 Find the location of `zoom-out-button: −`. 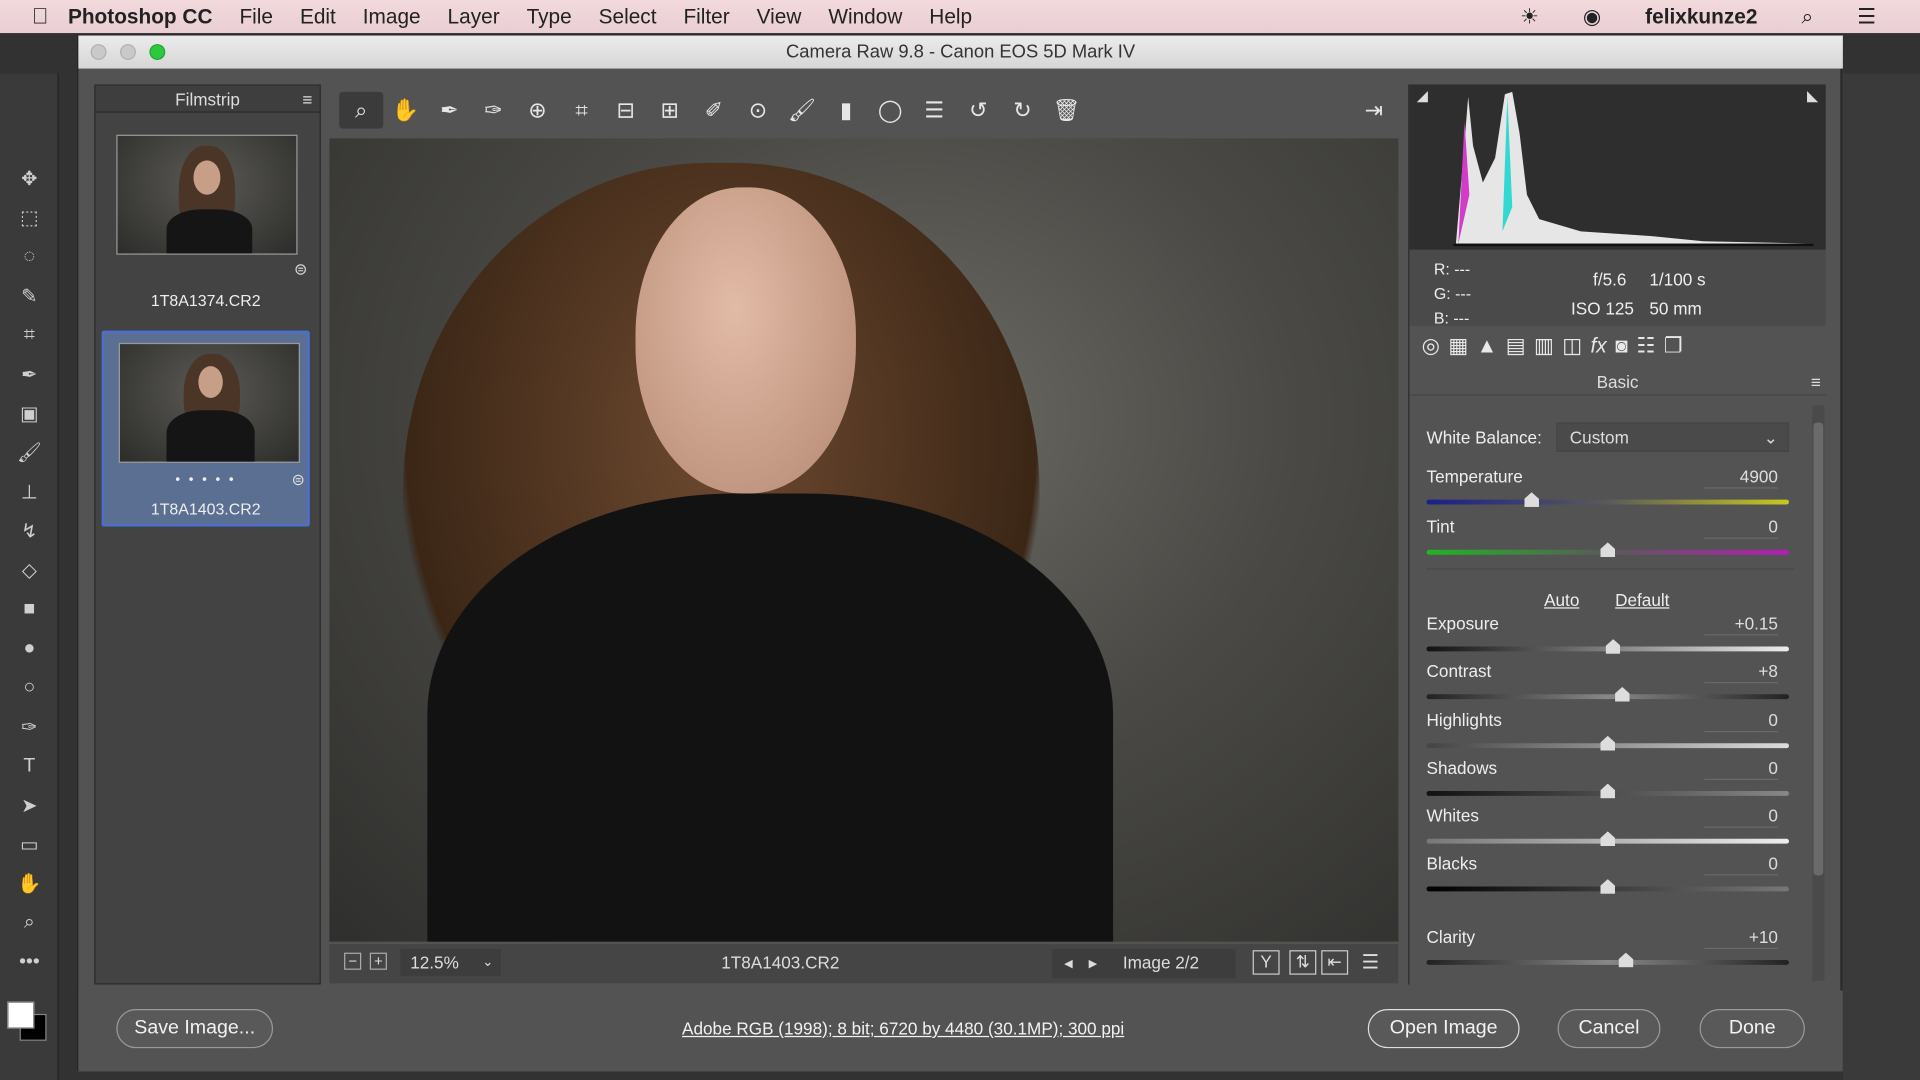

zoom-out-button: − is located at coordinates (353, 961).